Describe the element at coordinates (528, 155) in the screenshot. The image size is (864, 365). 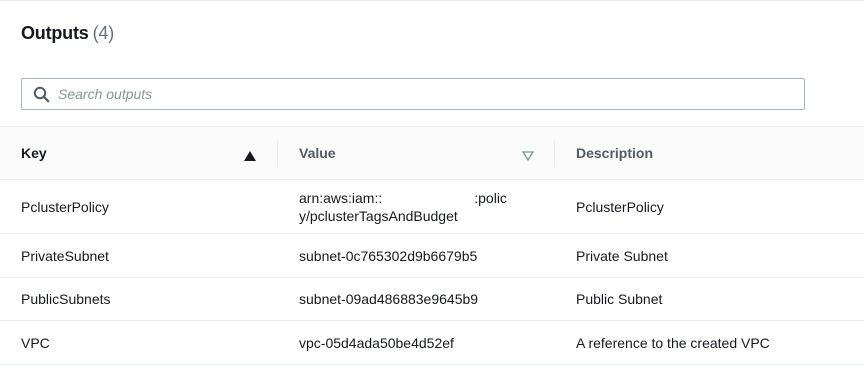
I see `sort-descending-icon` at that location.